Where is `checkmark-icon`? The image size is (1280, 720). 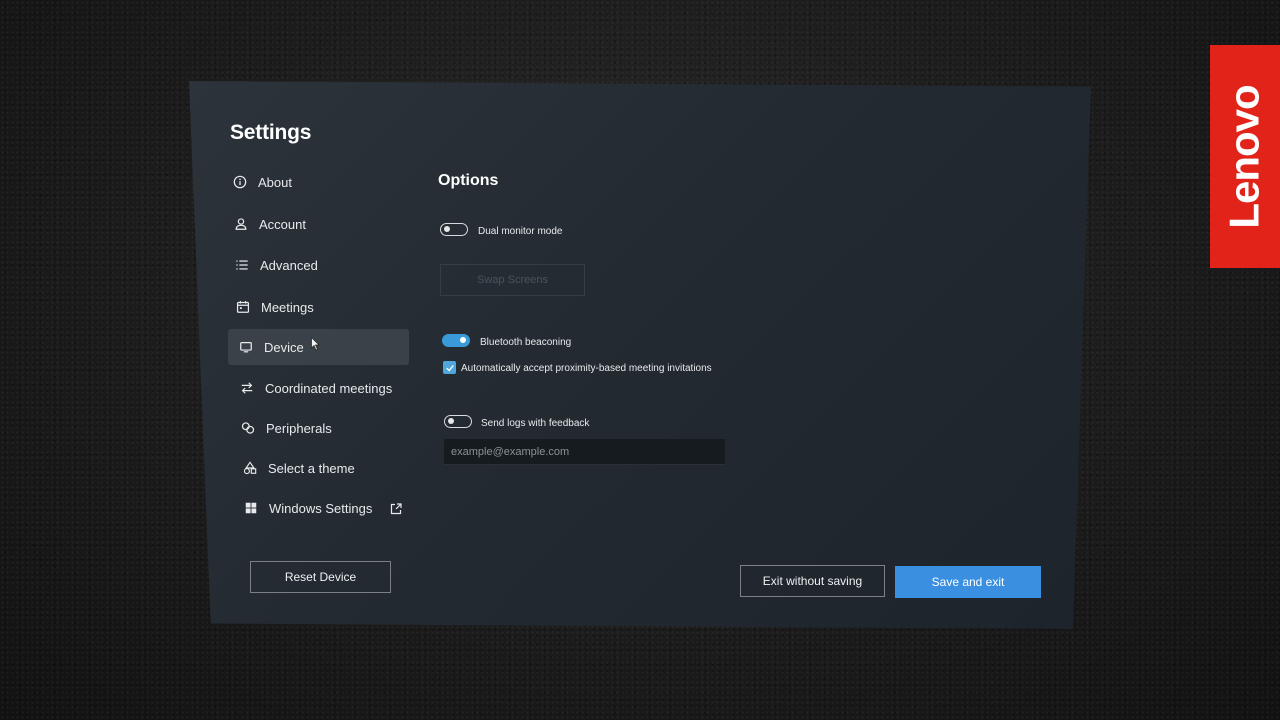 checkmark-icon is located at coordinates (449, 367).